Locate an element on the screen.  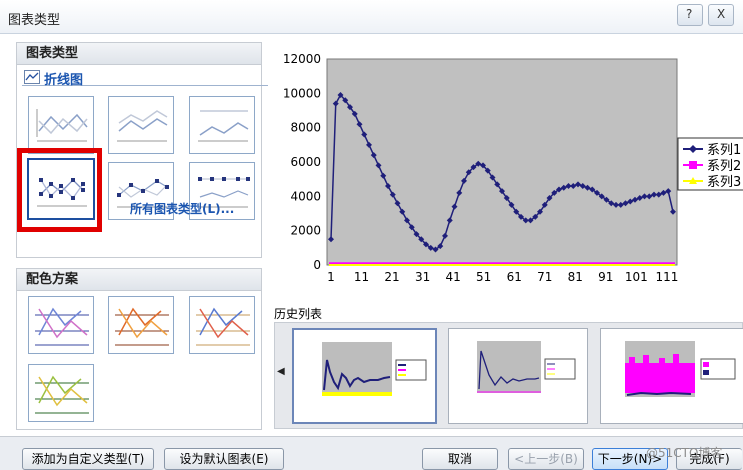
cancel-button: 取消 is located at coordinates (460, 459).